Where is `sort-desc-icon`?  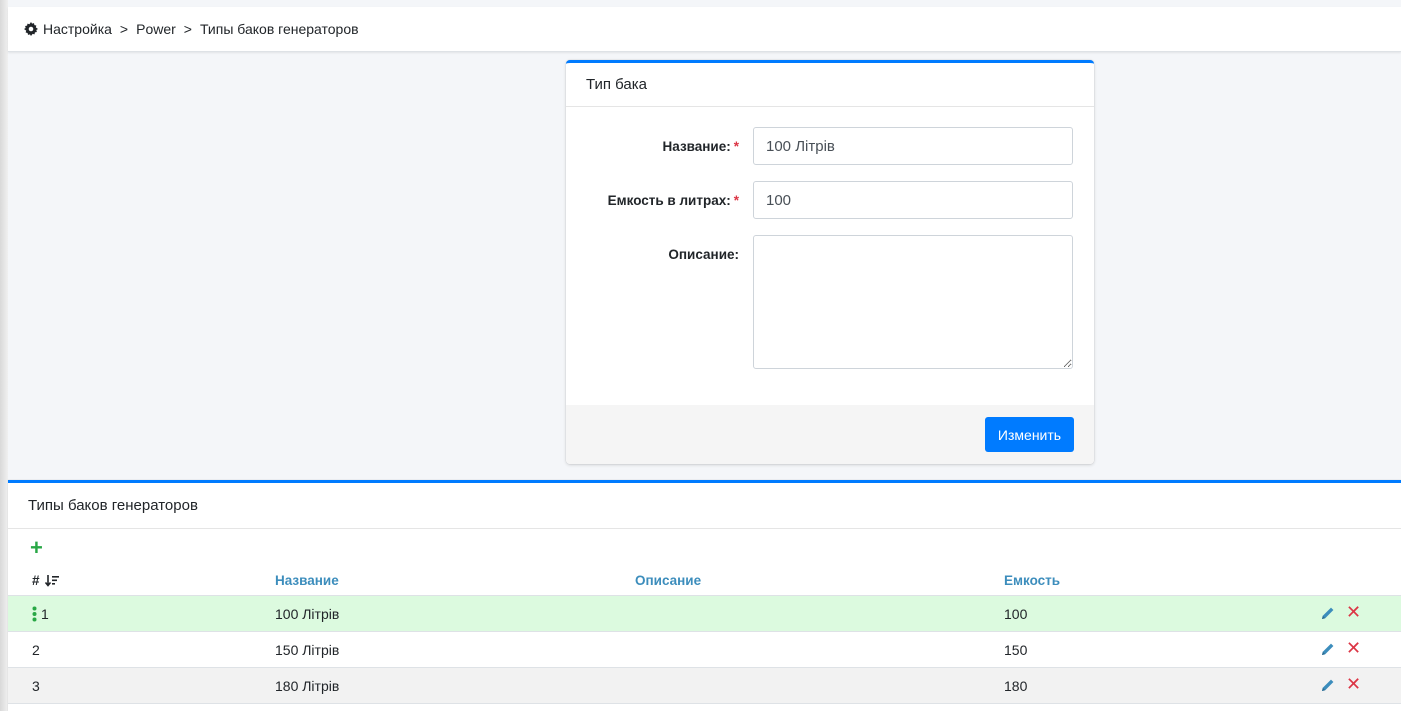
sort-desc-icon is located at coordinates (52, 581).